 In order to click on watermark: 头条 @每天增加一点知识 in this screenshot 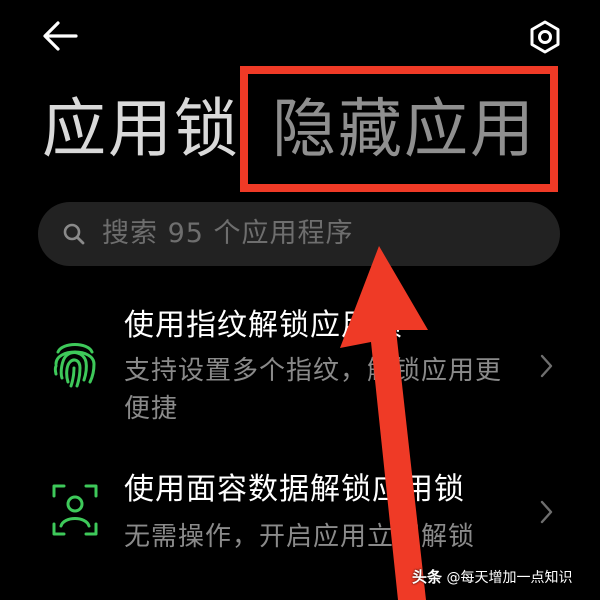, I will do `click(492, 577)`.